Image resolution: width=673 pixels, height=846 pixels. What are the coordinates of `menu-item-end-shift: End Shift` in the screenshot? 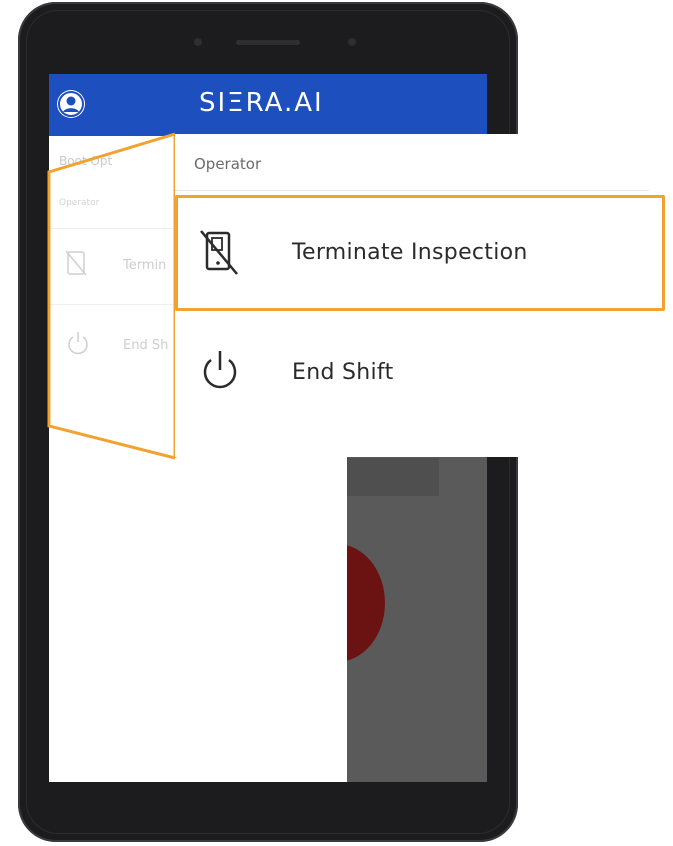 It's located at (412, 374).